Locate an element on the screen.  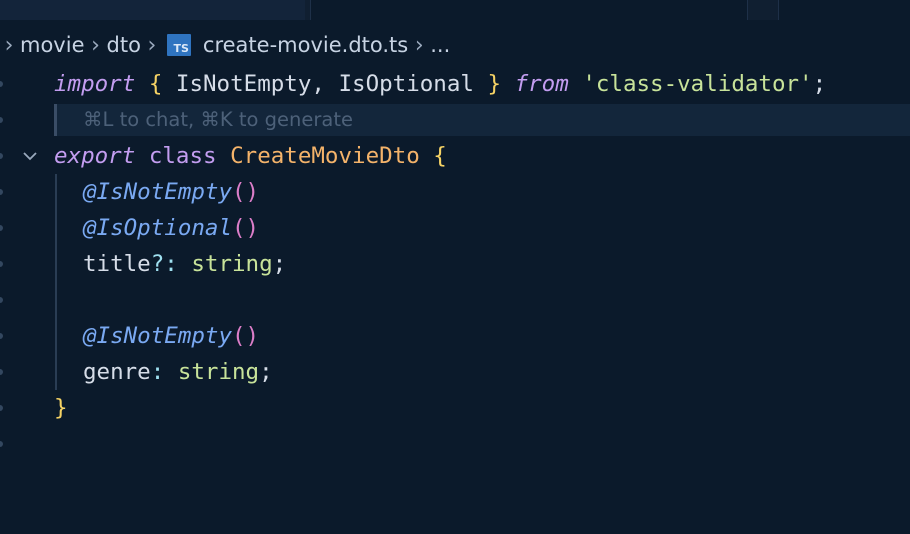
editor-tab-strip is located at coordinates (455, 10).